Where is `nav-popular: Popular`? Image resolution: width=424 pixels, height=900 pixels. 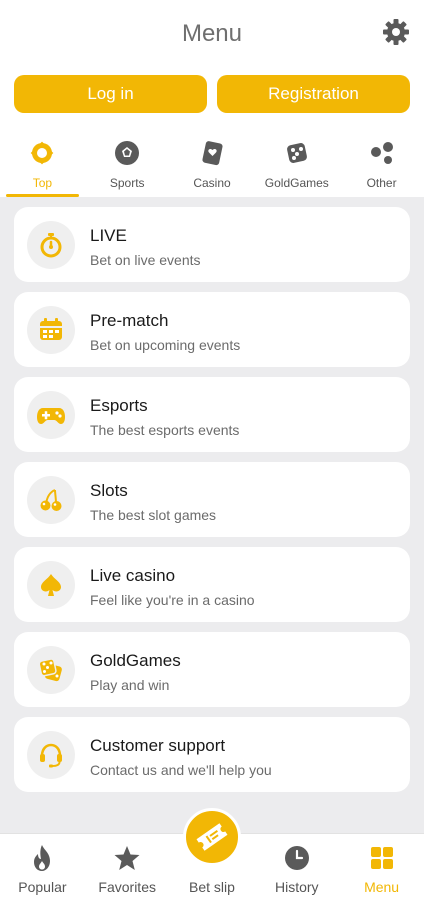
nav-popular: Popular is located at coordinates (42, 867).